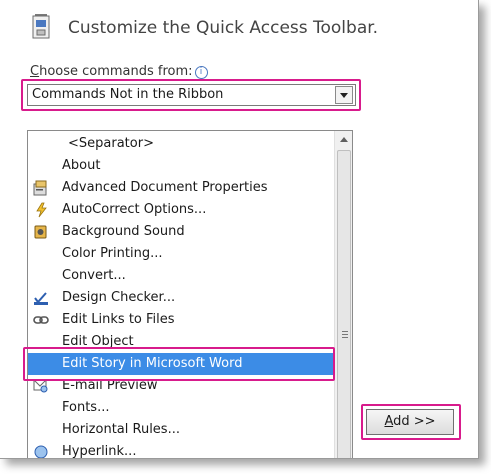  What do you see at coordinates (344, 95) in the screenshot?
I see `dropdown-arrow-icon` at bounding box center [344, 95].